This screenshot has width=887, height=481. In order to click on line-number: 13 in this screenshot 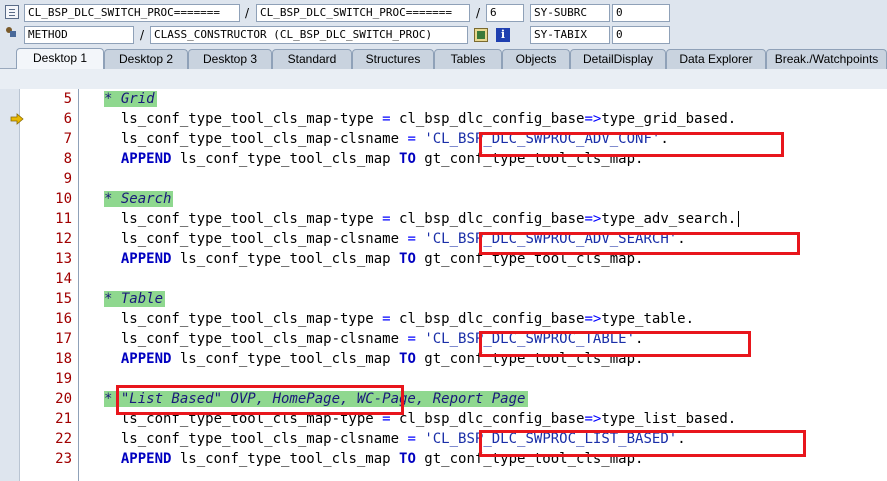, I will do `click(63, 259)`.